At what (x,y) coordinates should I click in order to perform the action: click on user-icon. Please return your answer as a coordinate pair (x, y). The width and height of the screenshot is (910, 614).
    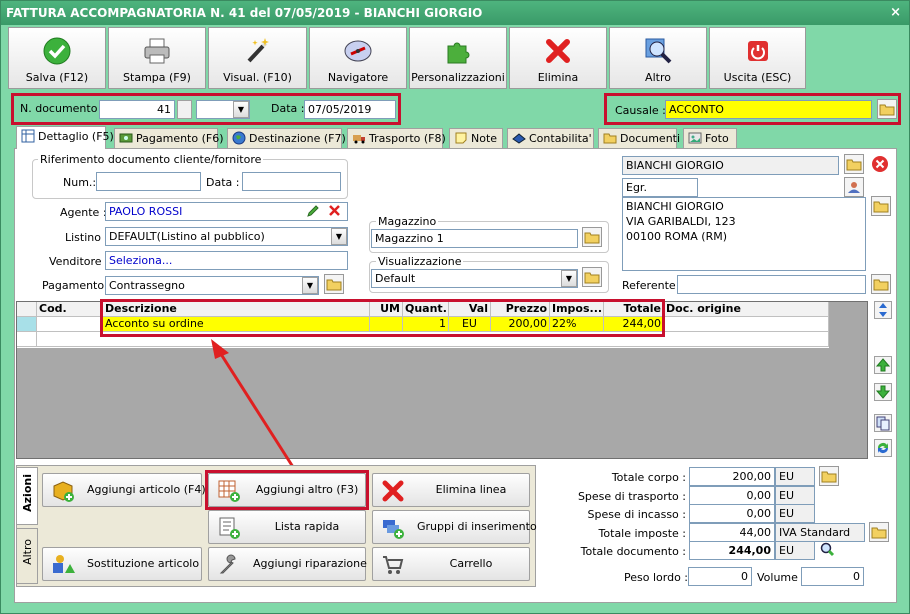
    Looking at the image, I should click on (854, 187).